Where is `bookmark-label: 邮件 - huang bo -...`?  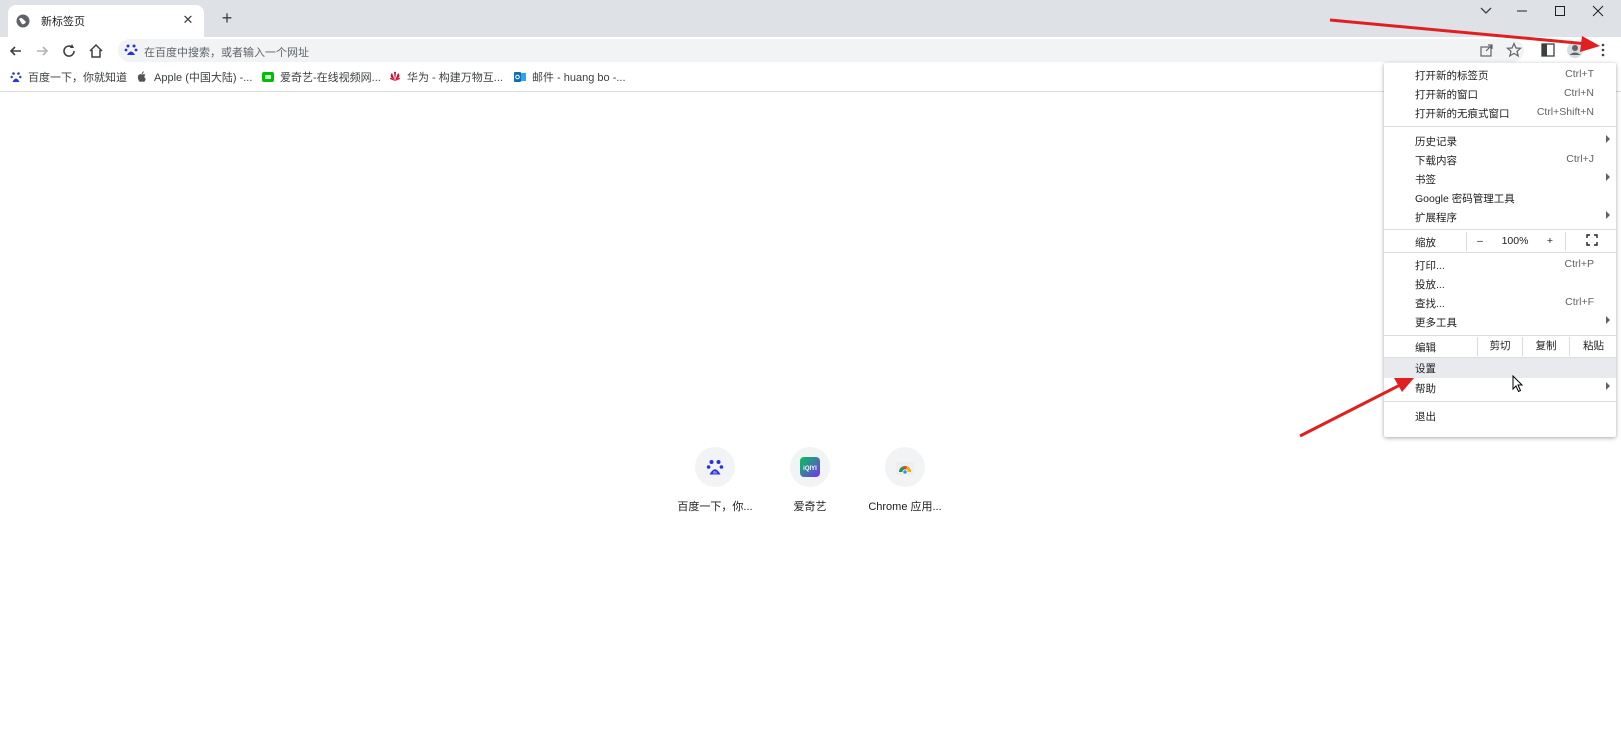
bookmark-label: 邮件 - huang bo -... is located at coordinates (579, 78).